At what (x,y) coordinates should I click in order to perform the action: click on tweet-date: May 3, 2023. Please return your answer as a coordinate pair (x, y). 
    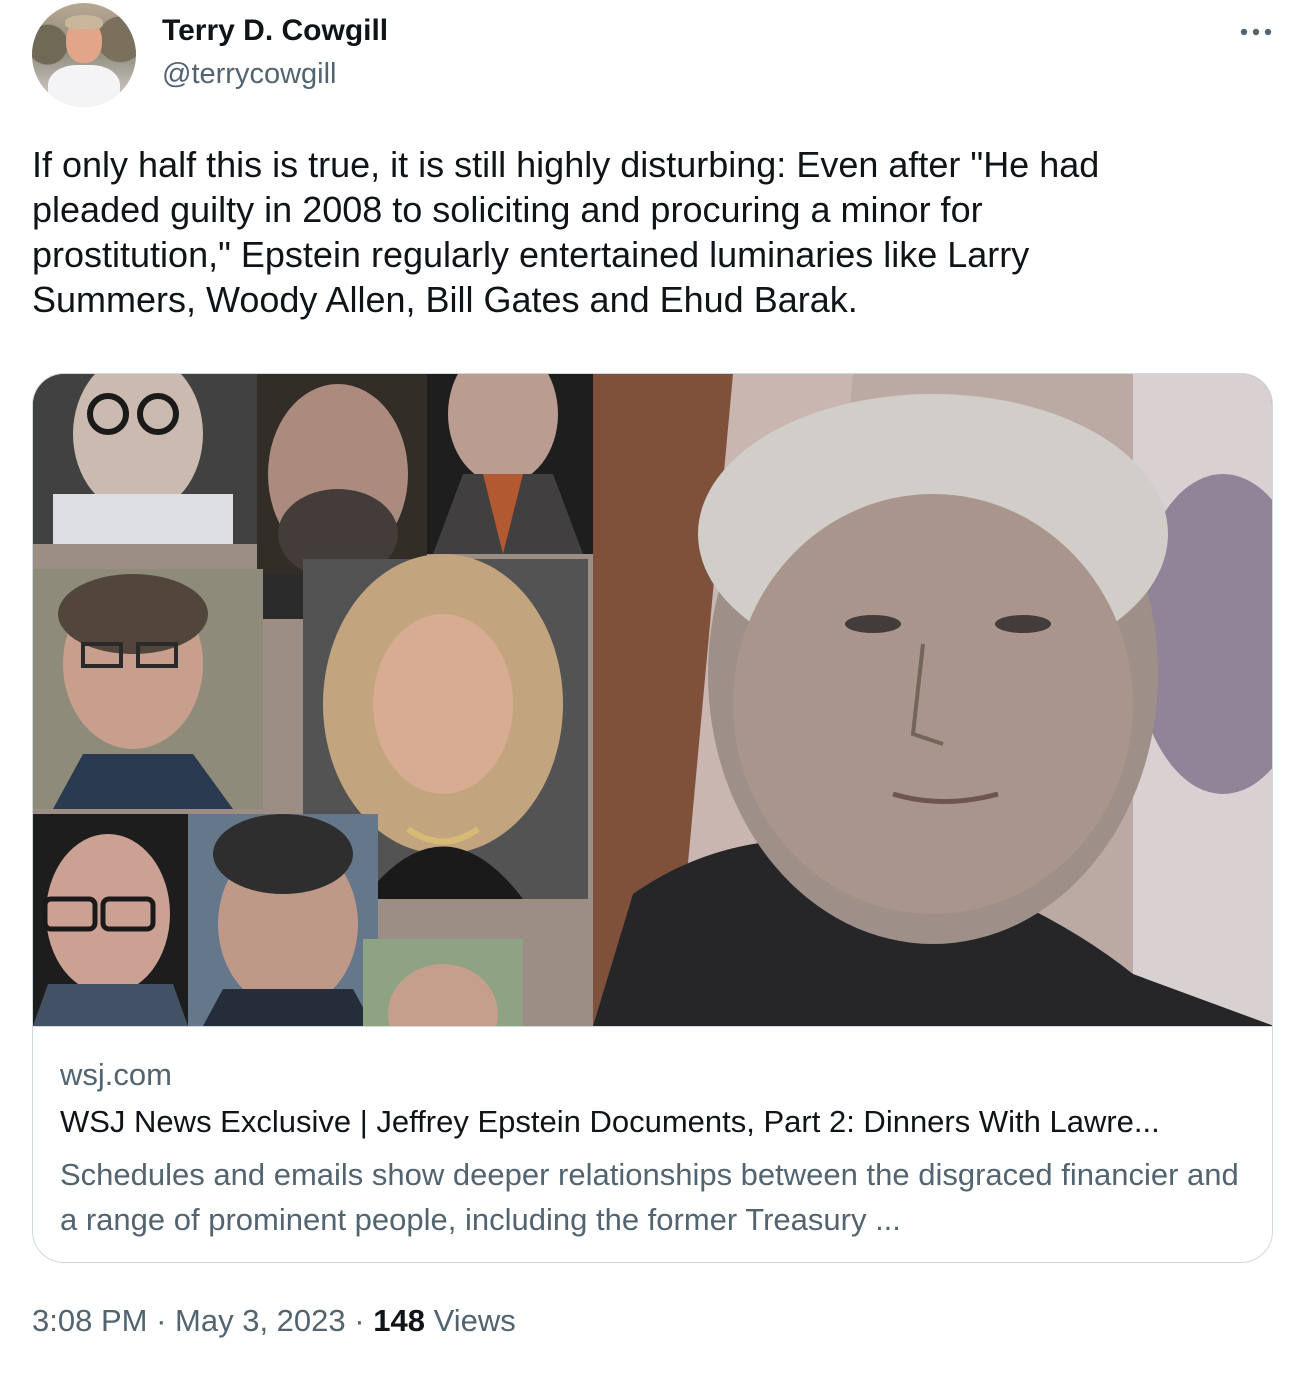
    Looking at the image, I should click on (260, 1320).